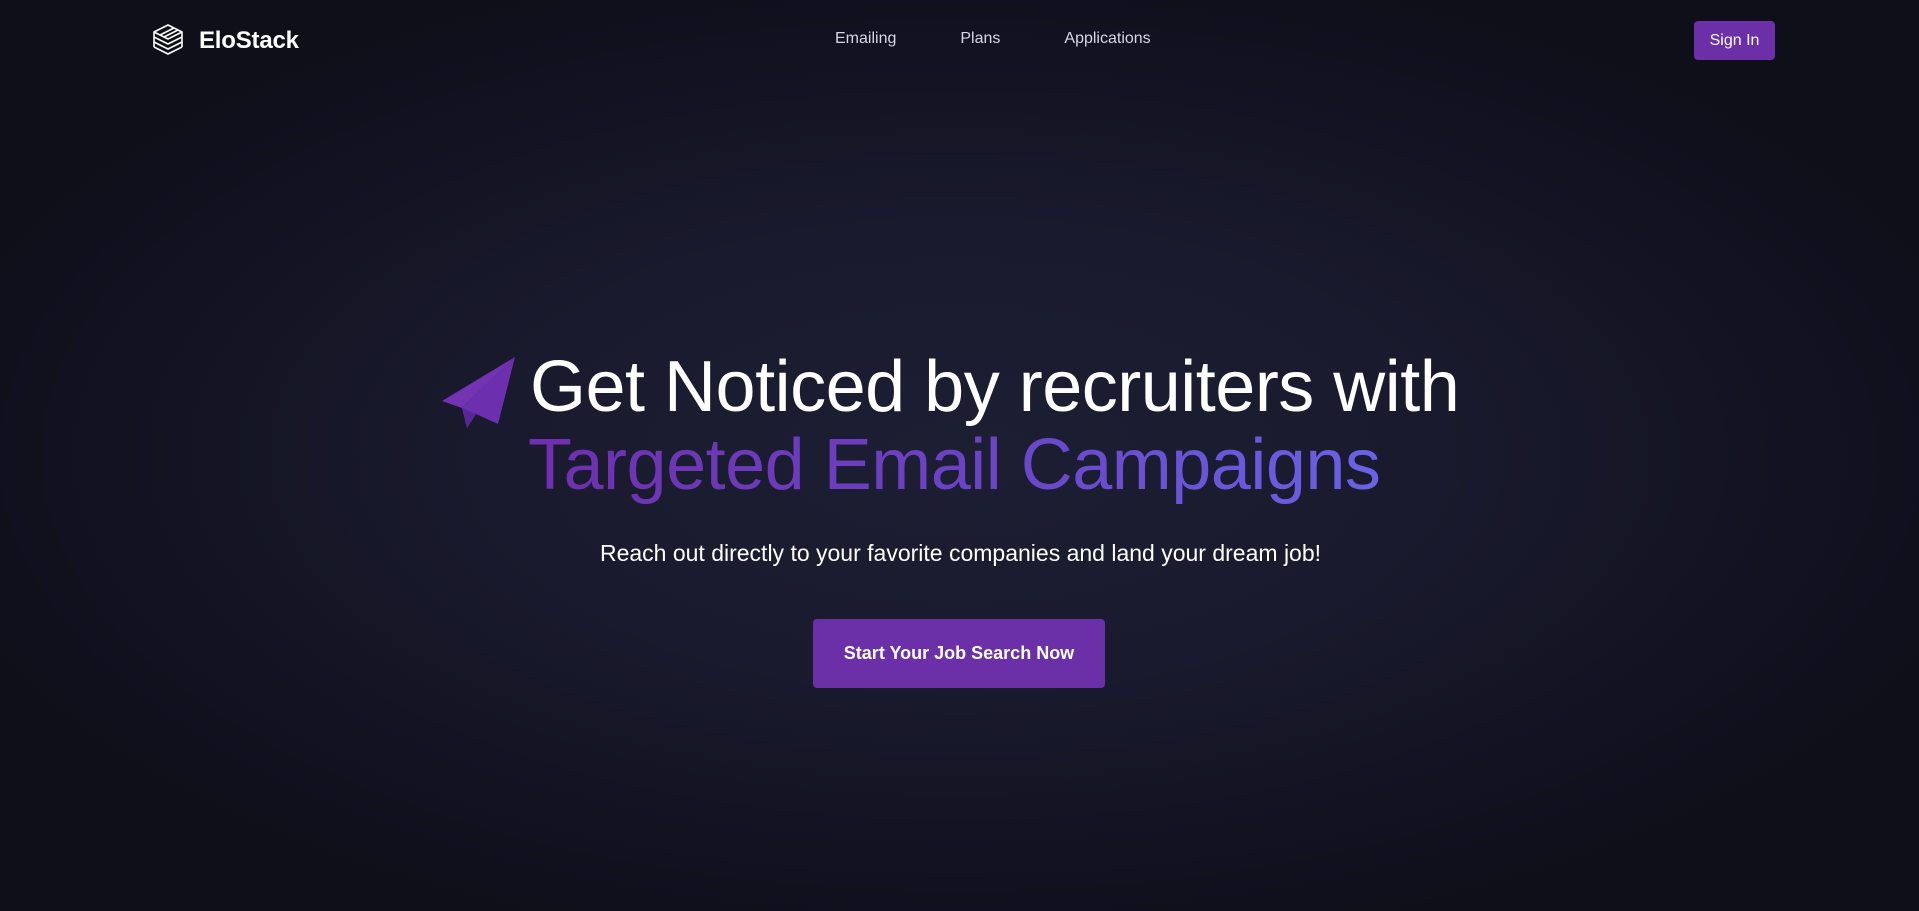 Image resolution: width=1919 pixels, height=911 pixels. What do you see at coordinates (1734, 40) in the screenshot?
I see `sign-in-button: Sign In` at bounding box center [1734, 40].